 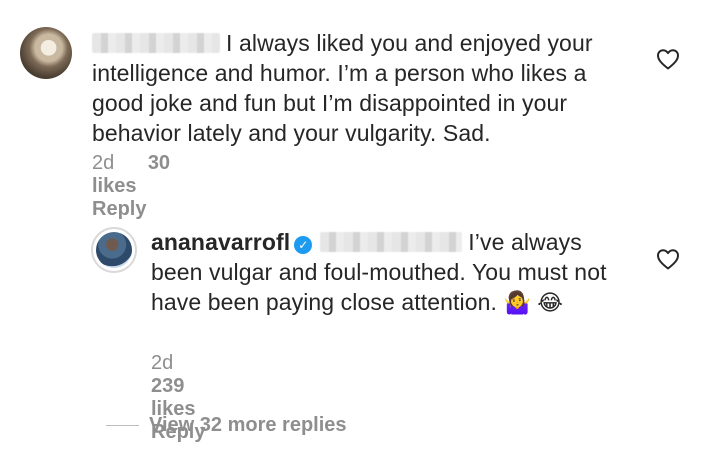 What do you see at coordinates (391, 242) in the screenshot?
I see `redacted-mention` at bounding box center [391, 242].